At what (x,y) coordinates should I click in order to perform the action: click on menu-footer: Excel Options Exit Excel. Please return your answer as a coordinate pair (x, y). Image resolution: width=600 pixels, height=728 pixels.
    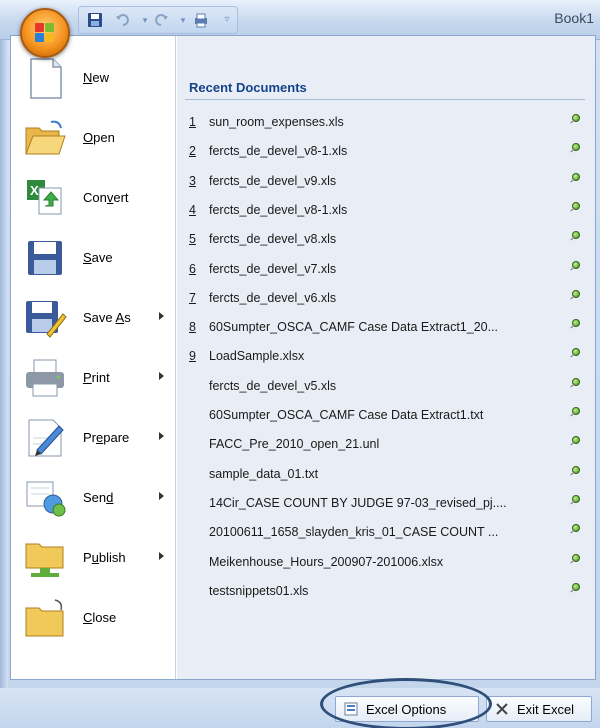
    Looking at the image, I should click on (300, 708).